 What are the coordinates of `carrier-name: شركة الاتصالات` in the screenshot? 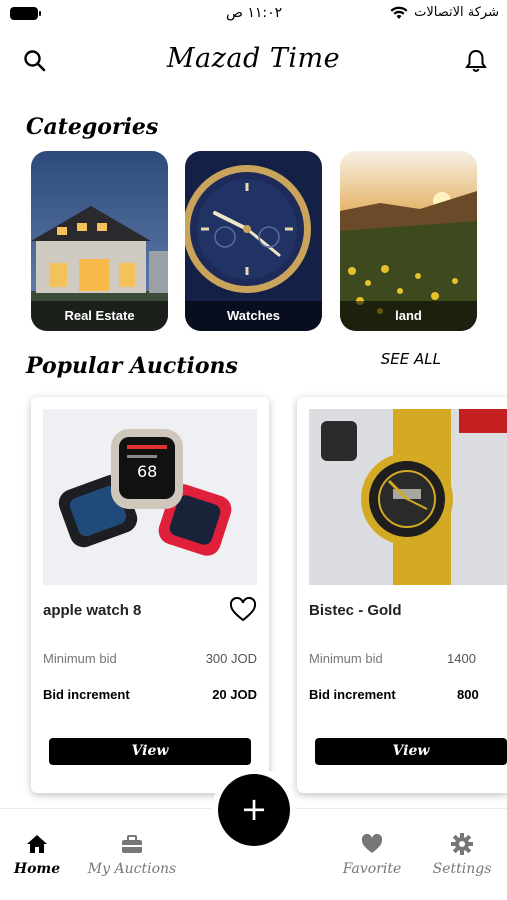 It's located at (456, 12).